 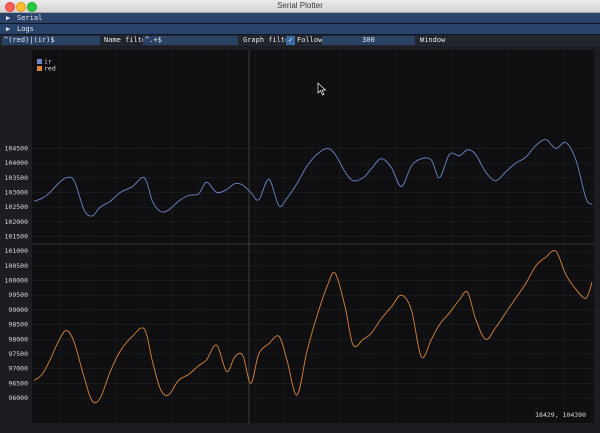 I want to click on title-bar: Serial Plotter, so click(x=300, y=6).